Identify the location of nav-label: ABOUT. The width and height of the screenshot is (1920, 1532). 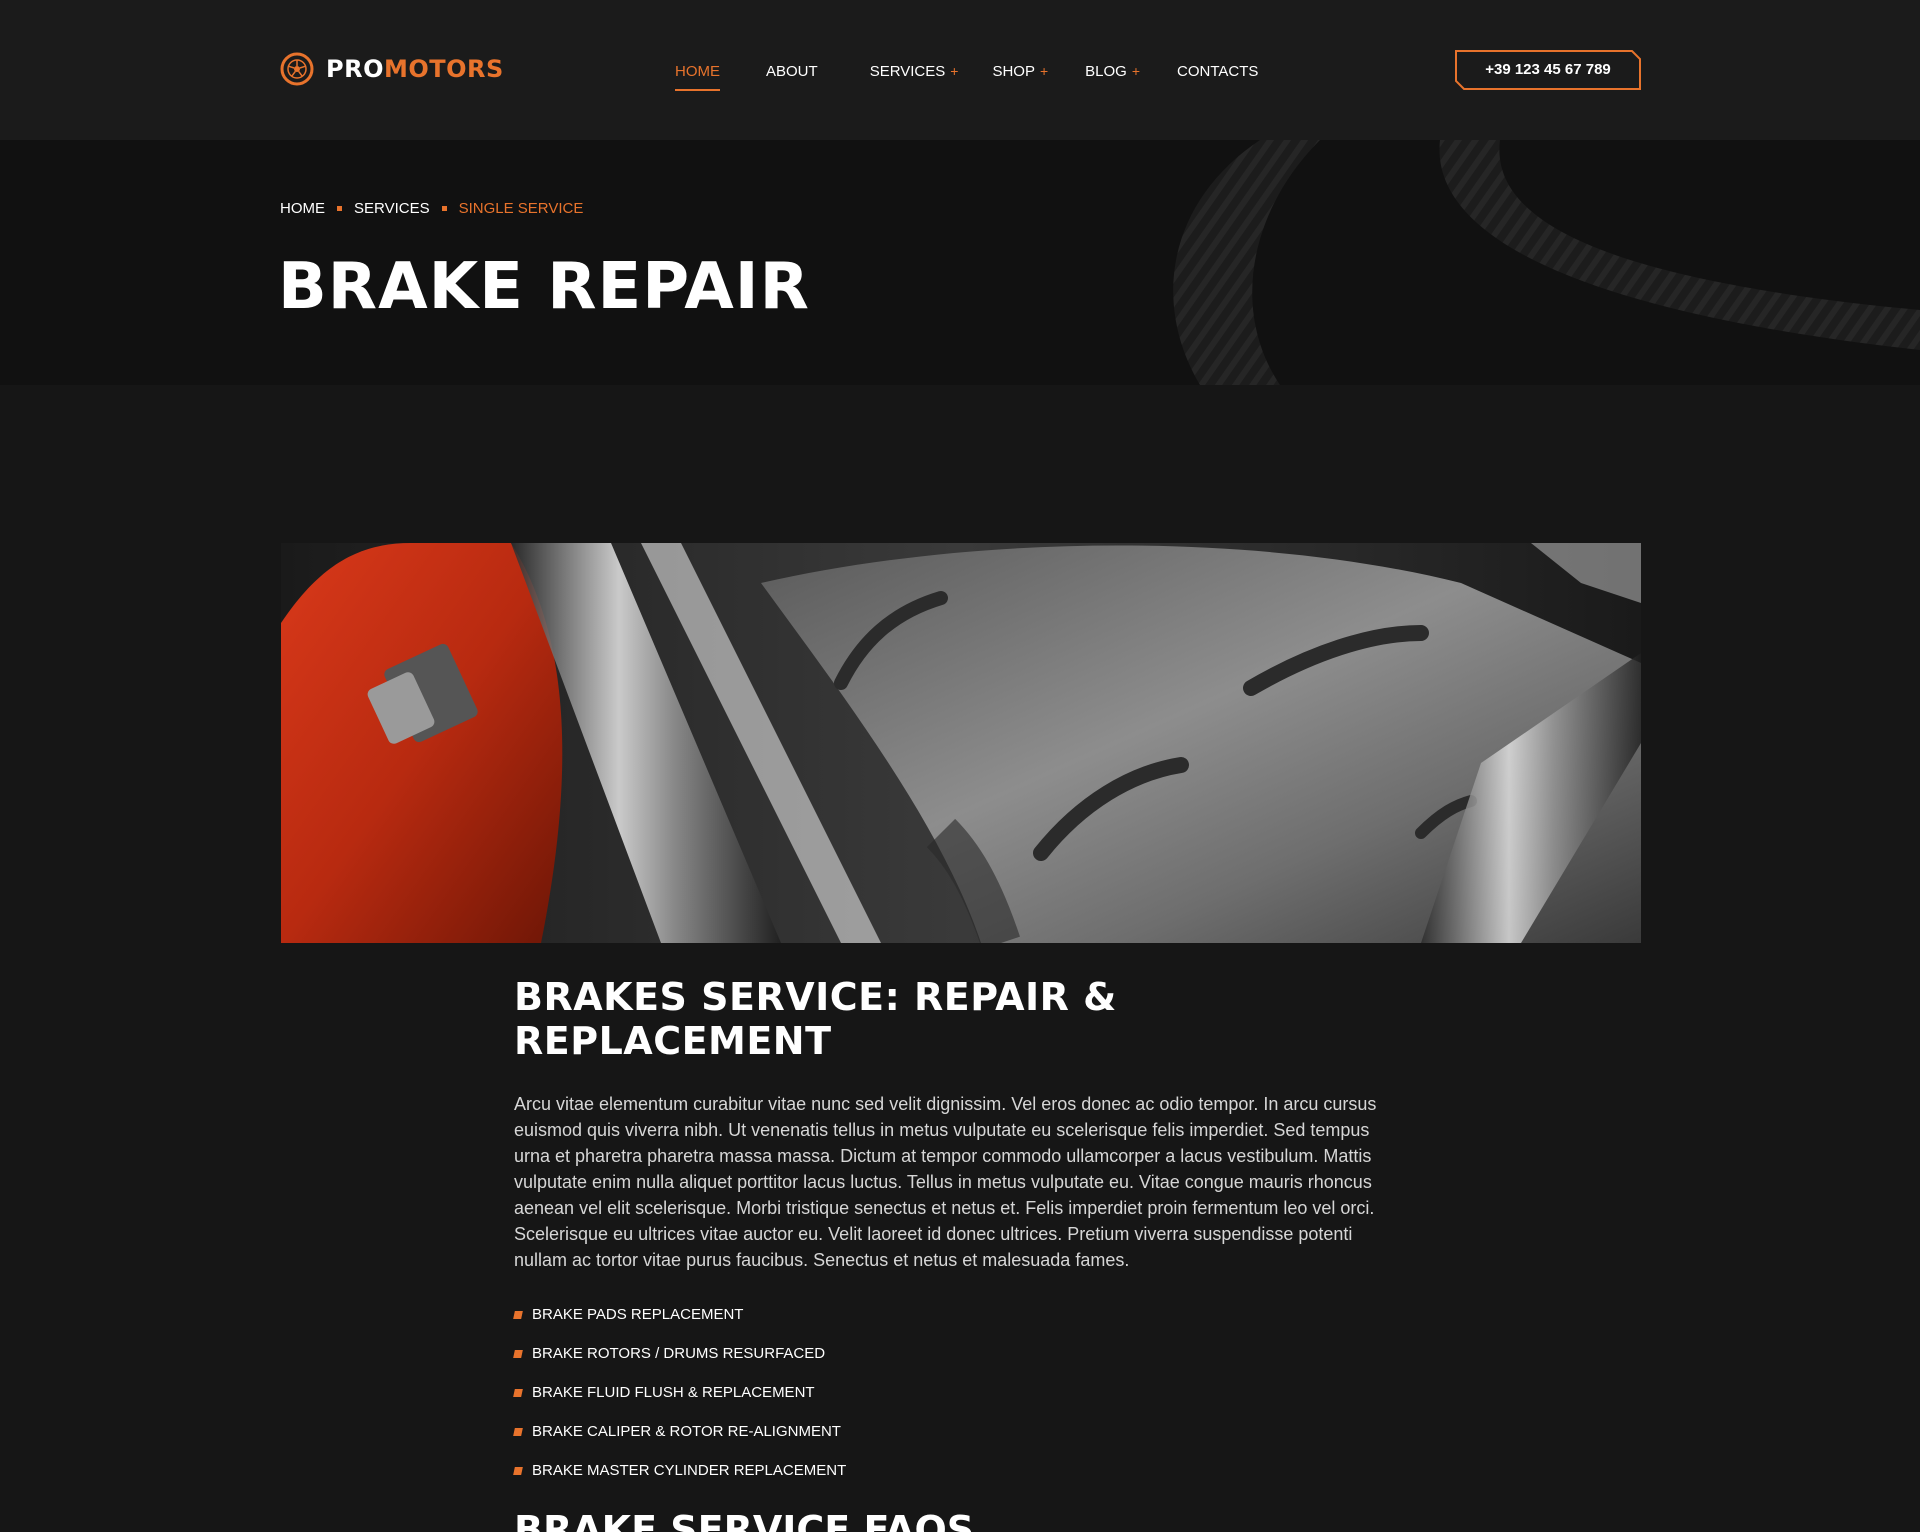
(792, 71).